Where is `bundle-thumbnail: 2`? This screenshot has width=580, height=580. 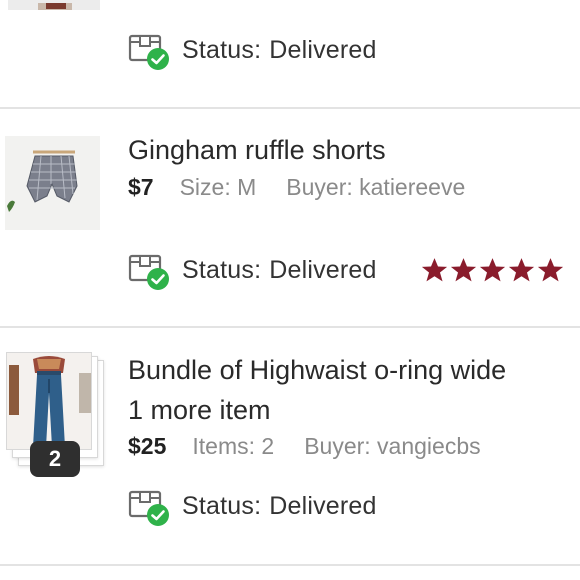 bundle-thumbnail: 2 is located at coordinates (54, 414).